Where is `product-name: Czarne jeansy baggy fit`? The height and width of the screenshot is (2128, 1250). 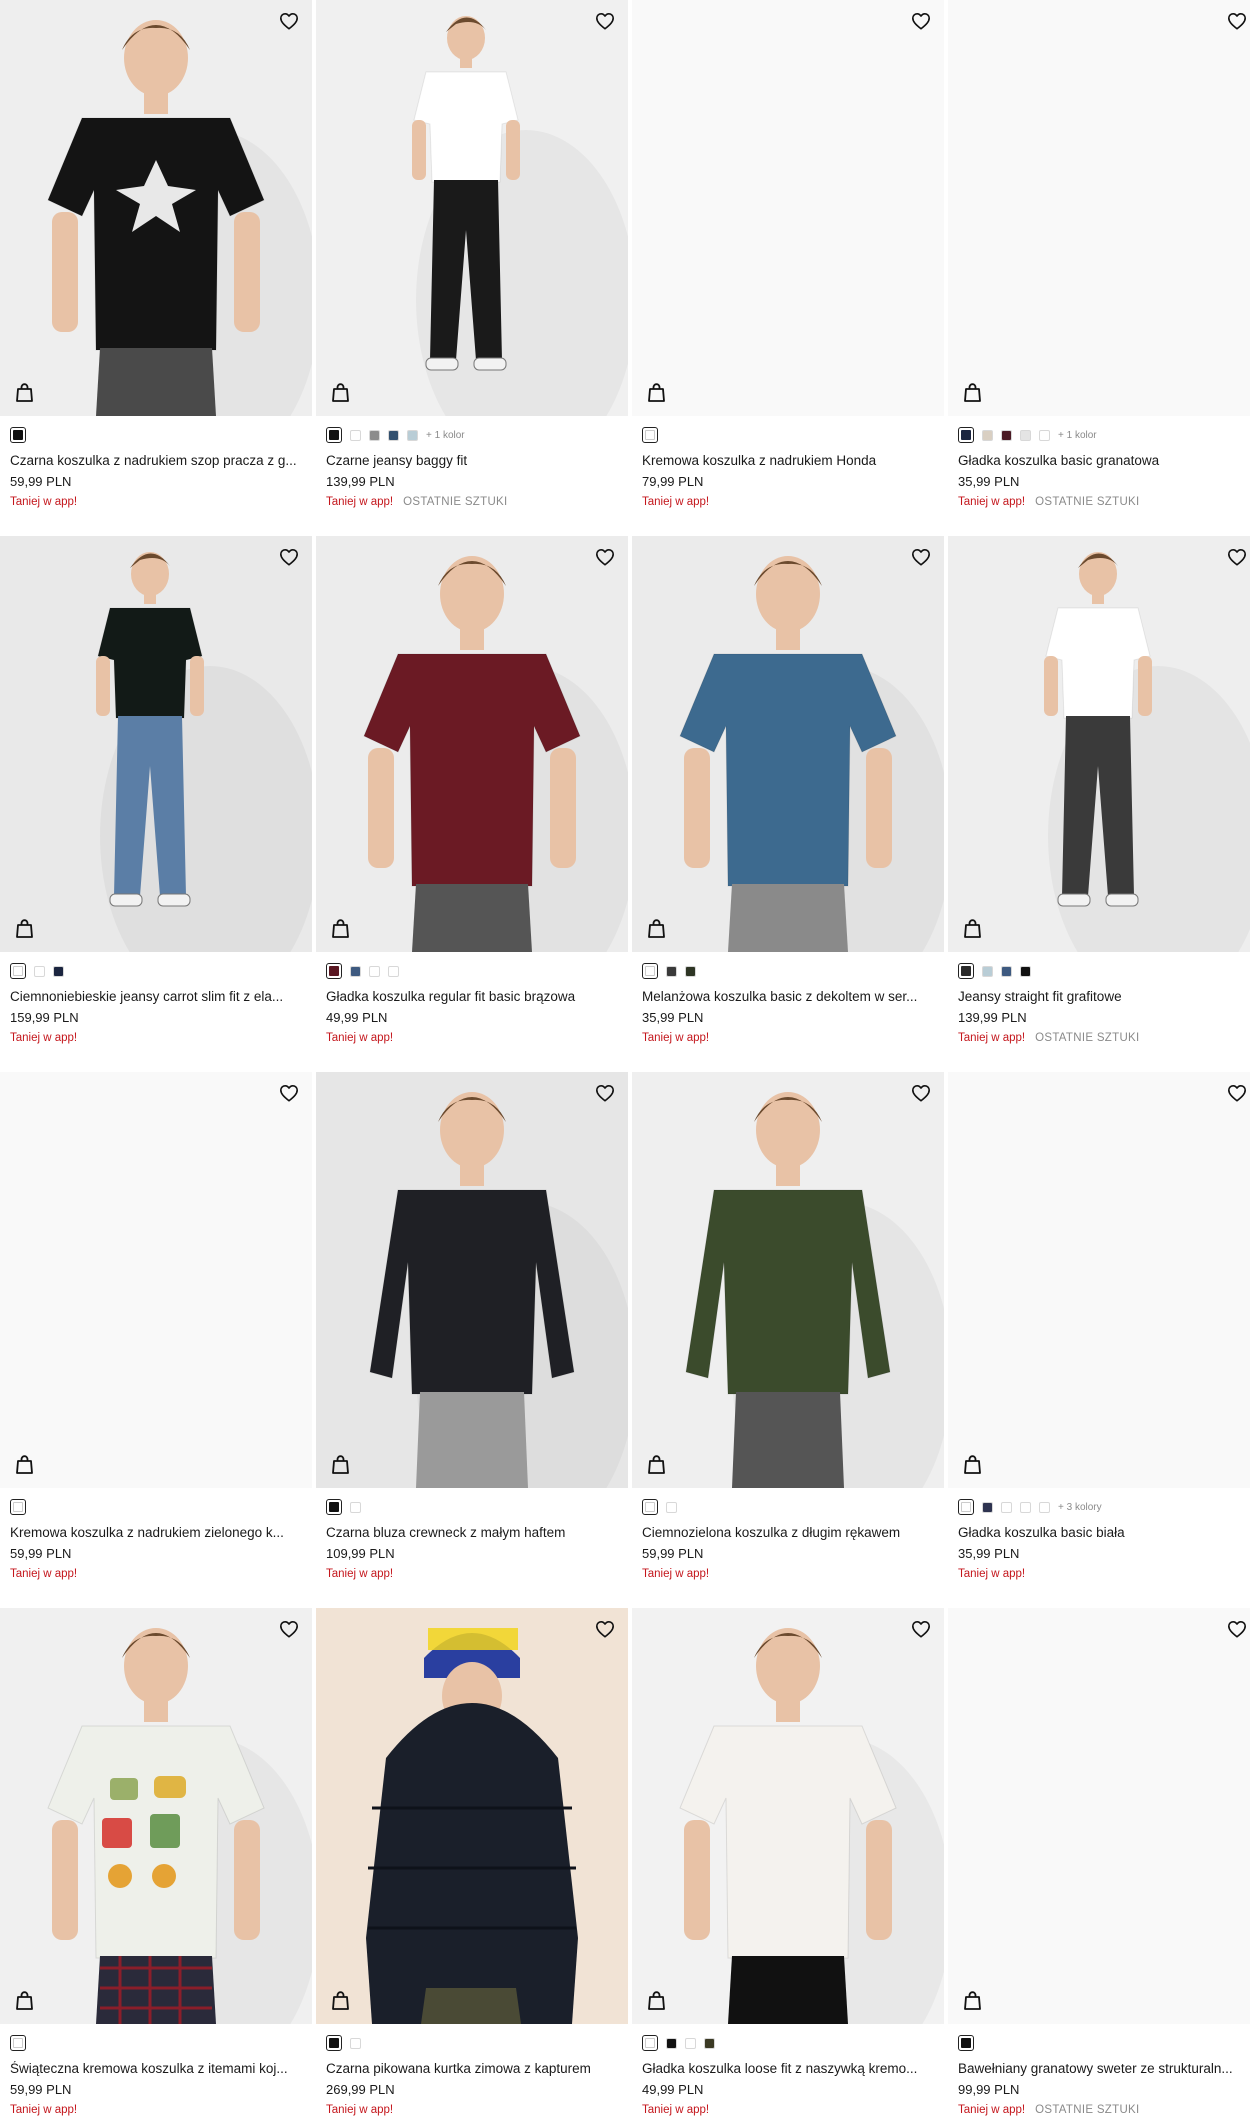 product-name: Czarne jeansy baggy fit is located at coordinates (472, 461).